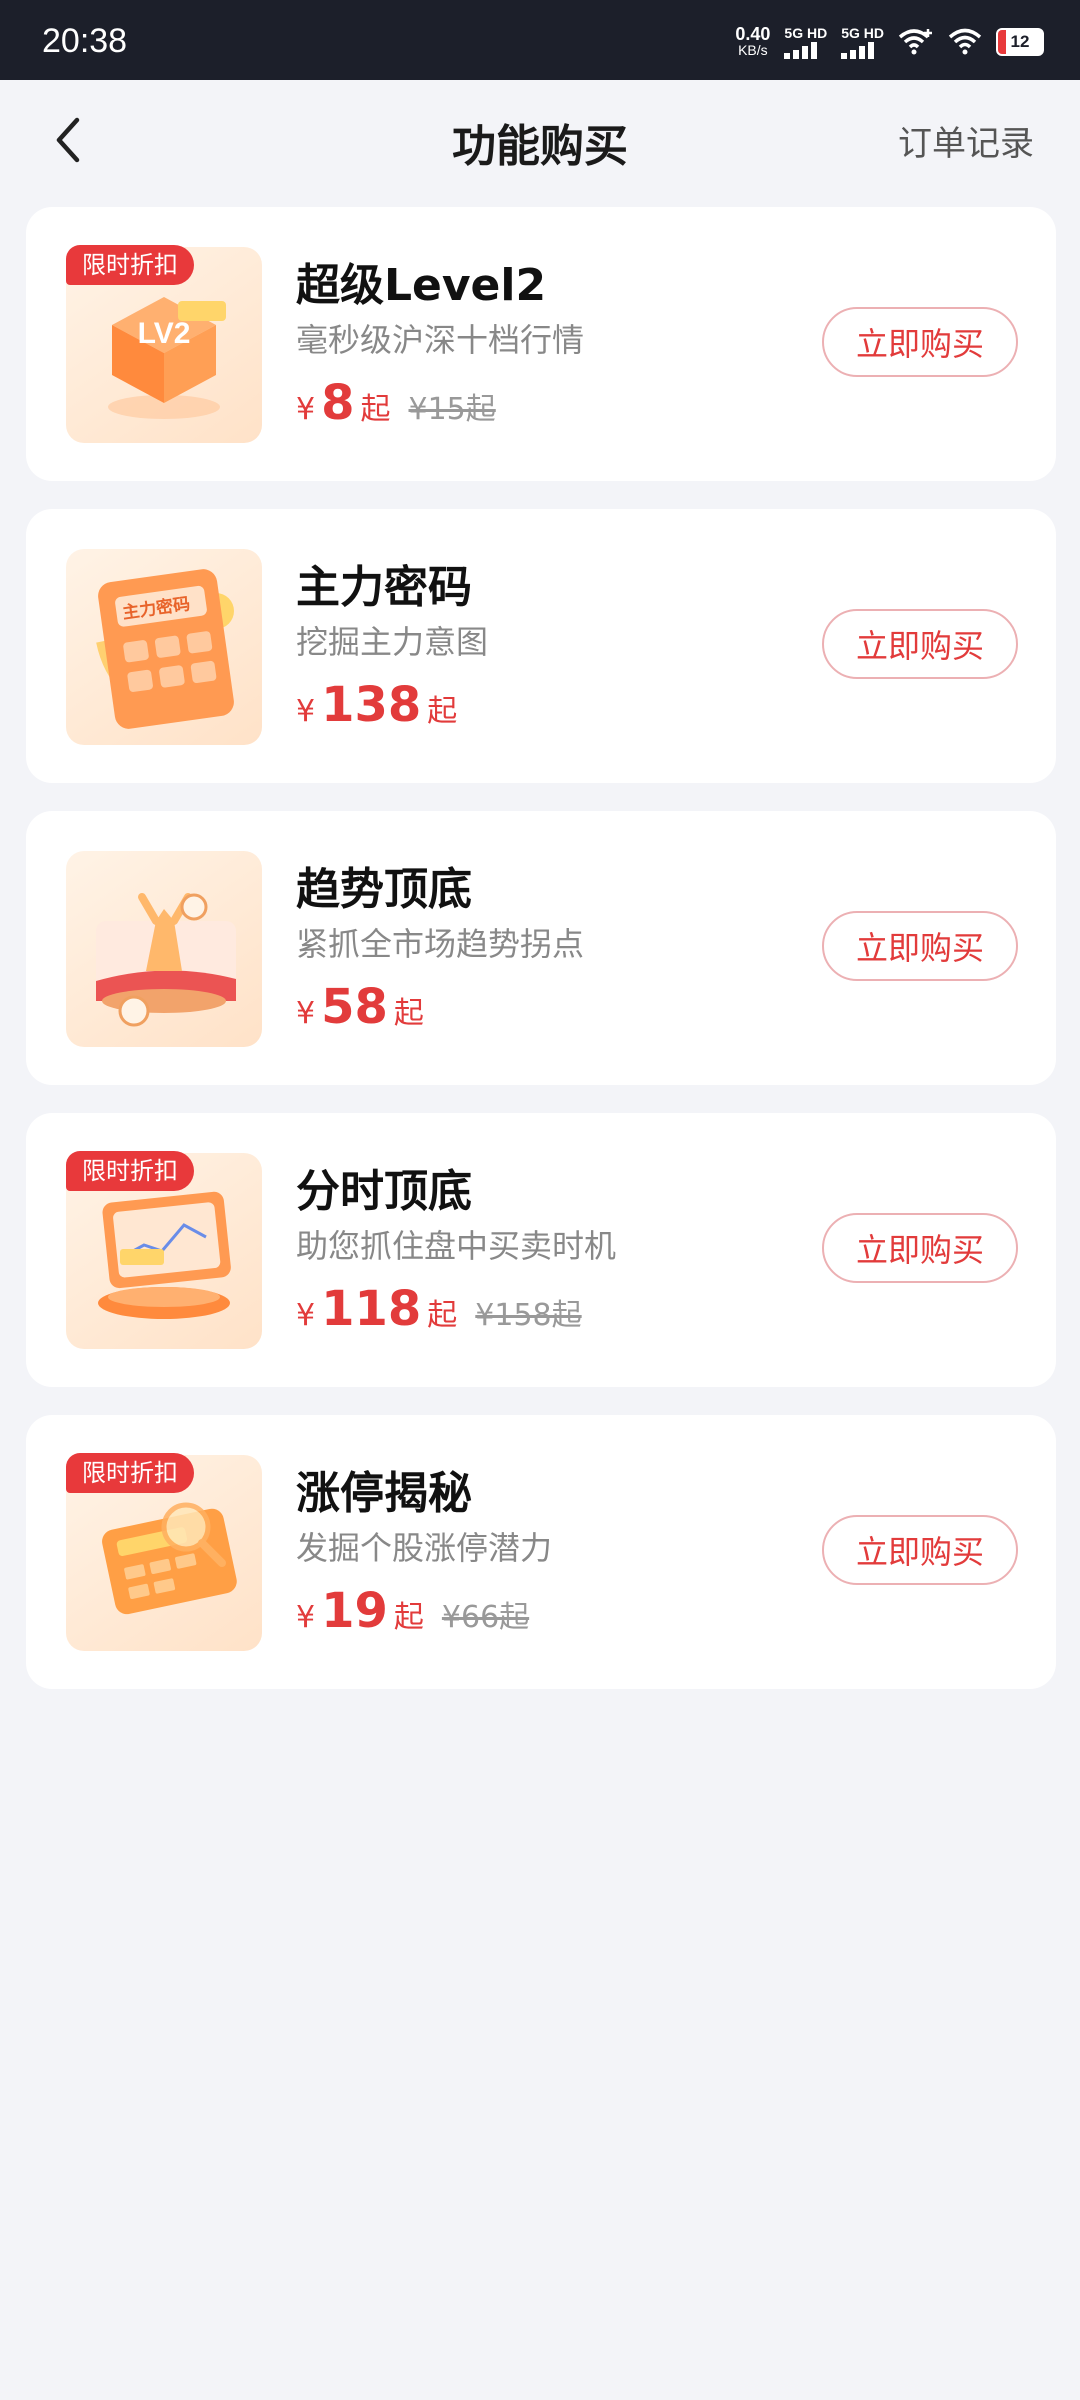 Image resolution: width=1080 pixels, height=2400 pixels. I want to click on trend-bull-icon, so click(164, 949).